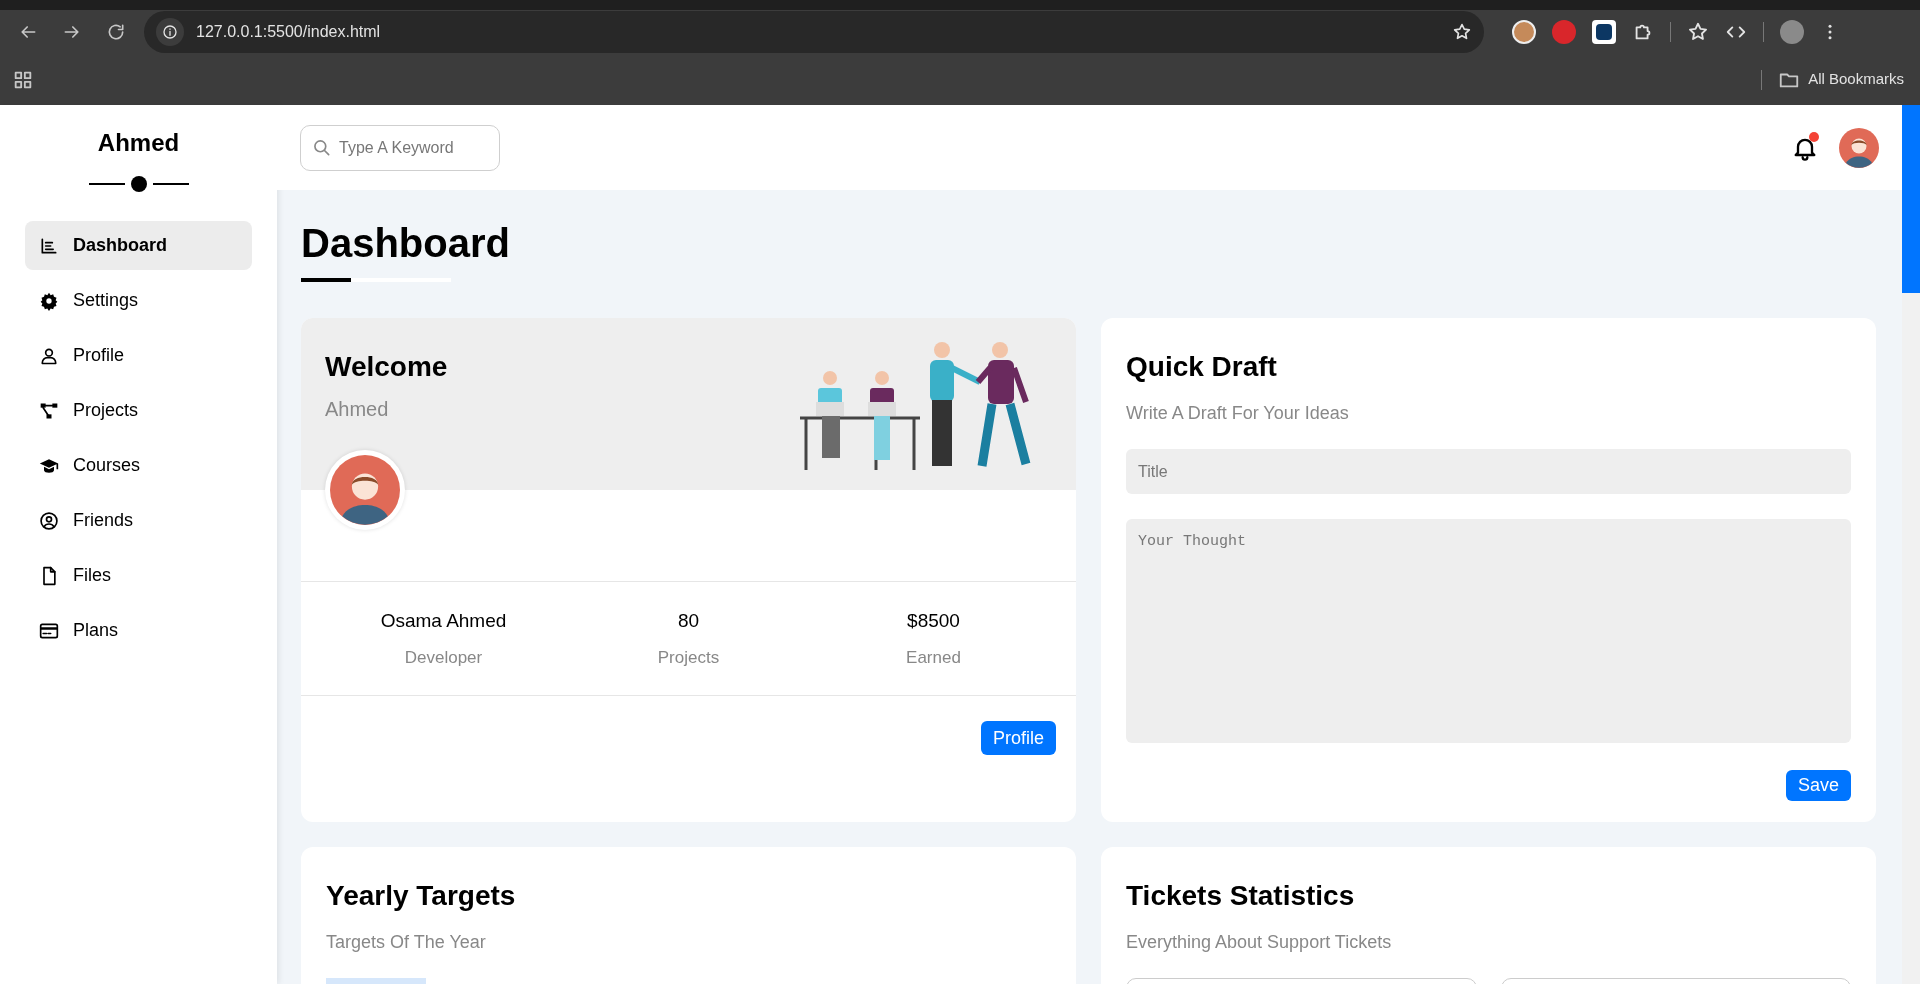 The width and height of the screenshot is (1920, 984). I want to click on stat-label: Developer, so click(443, 658).